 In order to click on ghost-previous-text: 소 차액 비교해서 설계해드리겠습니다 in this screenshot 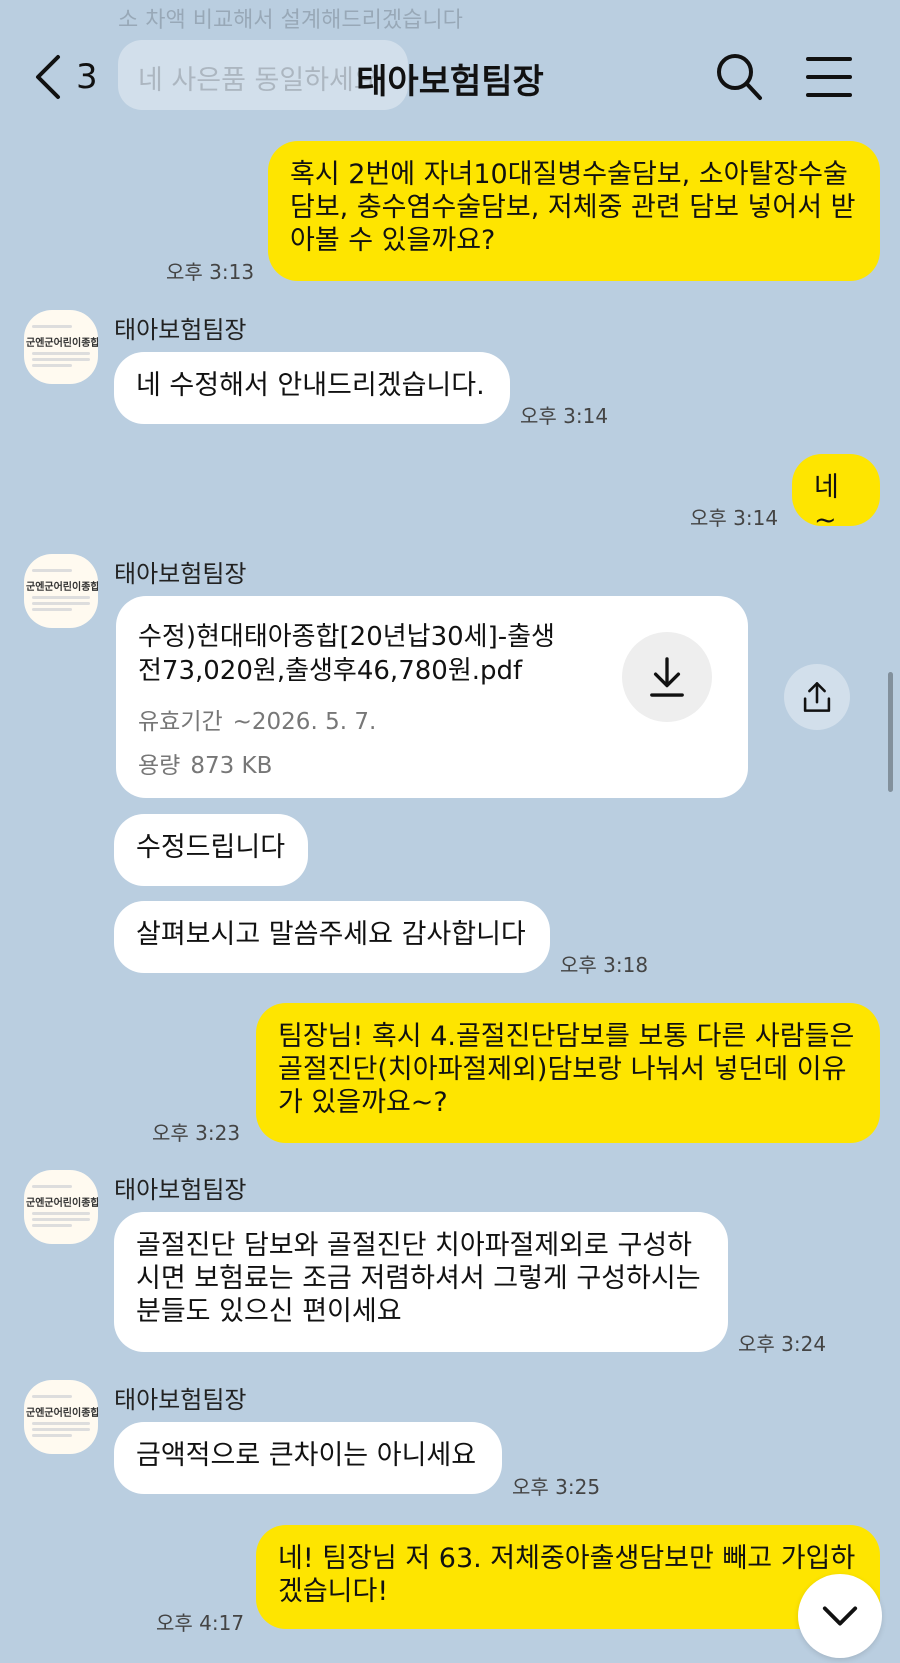, I will do `click(290, 20)`.